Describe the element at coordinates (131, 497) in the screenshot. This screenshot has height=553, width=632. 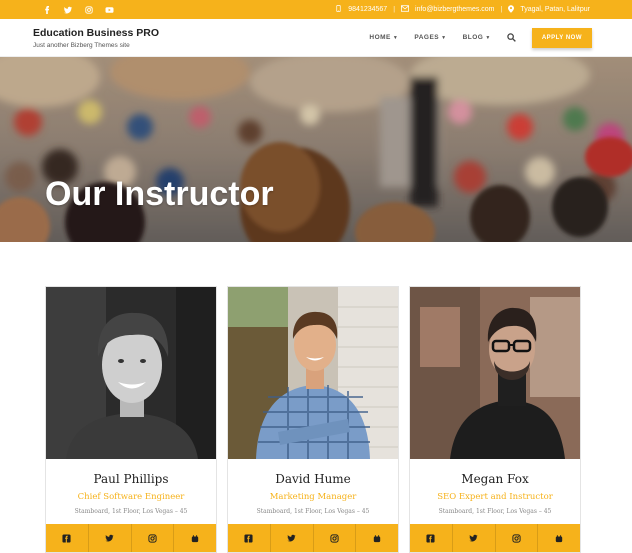
I see `instructor-role: Chief Software Engineer` at that location.